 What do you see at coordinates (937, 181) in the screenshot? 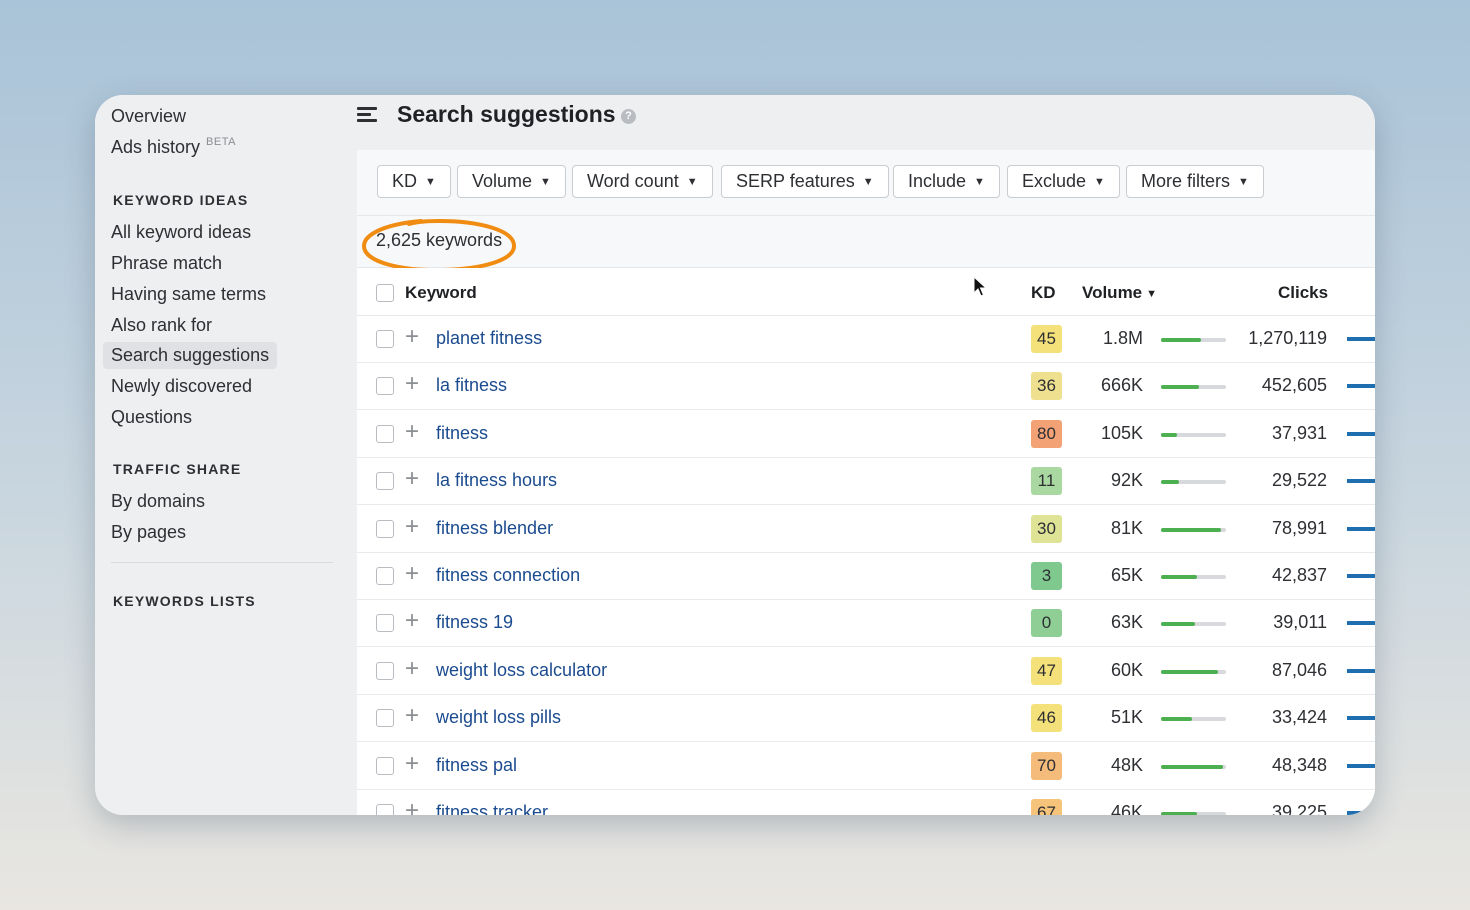
I see `filter-label: Include` at bounding box center [937, 181].